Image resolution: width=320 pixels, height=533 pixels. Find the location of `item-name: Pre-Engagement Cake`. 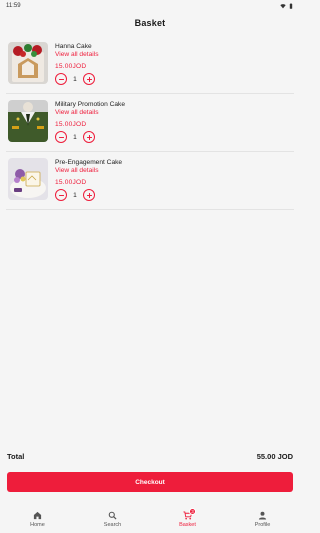

item-name: Pre-Engagement Cake is located at coordinates (89, 162).